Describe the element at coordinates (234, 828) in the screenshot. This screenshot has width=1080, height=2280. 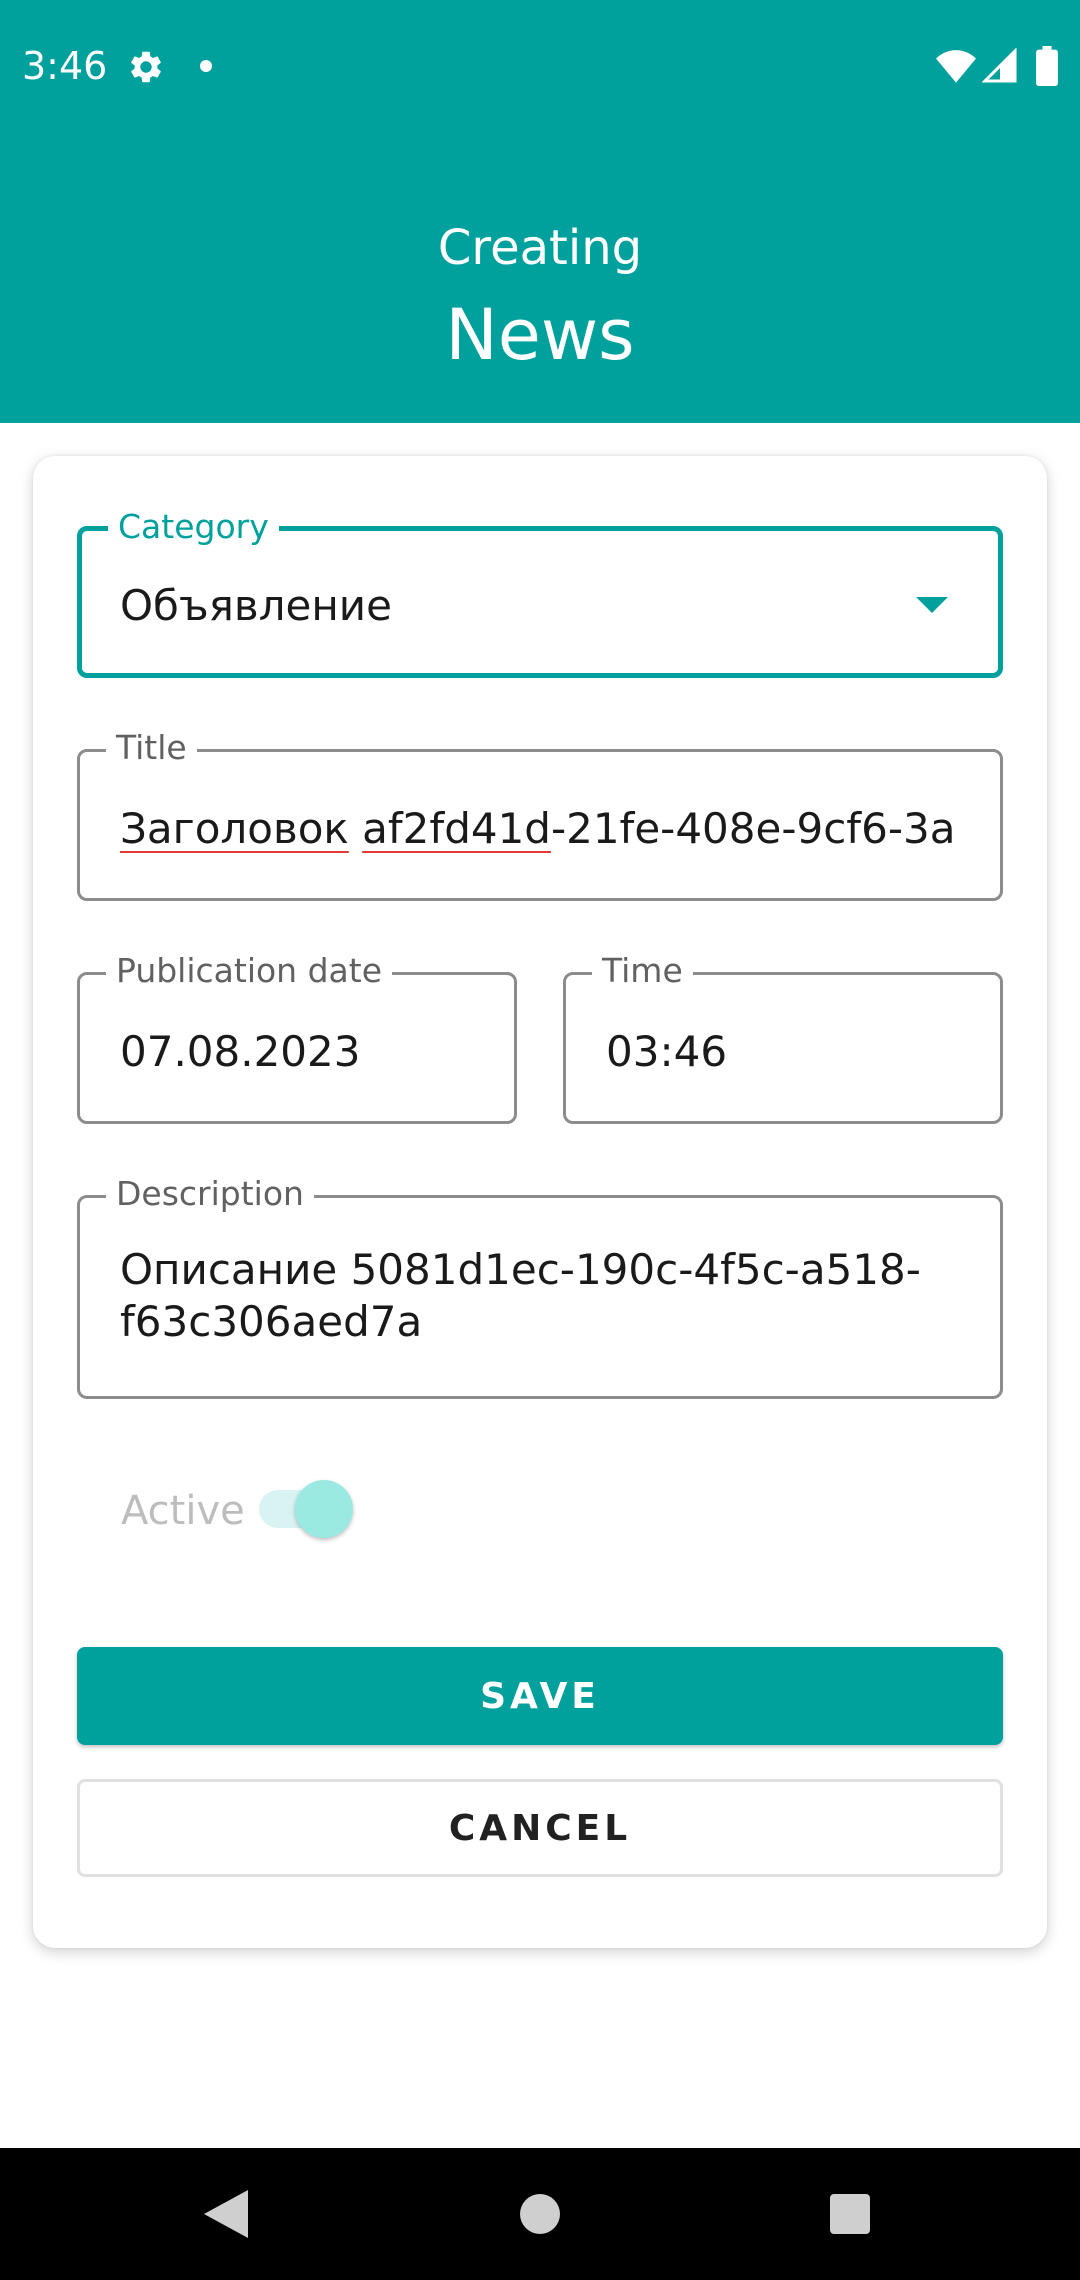
I see `title-value-word1: Заголовок` at that location.